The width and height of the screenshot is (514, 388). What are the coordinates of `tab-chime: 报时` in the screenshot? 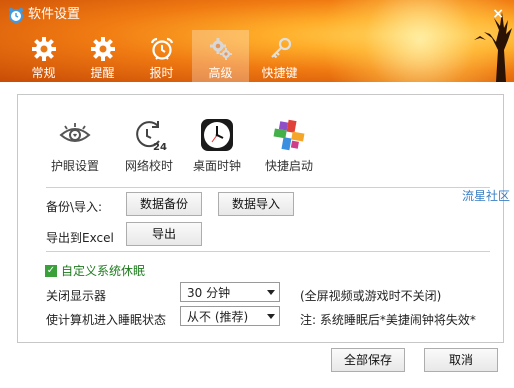 It's located at (161, 56).